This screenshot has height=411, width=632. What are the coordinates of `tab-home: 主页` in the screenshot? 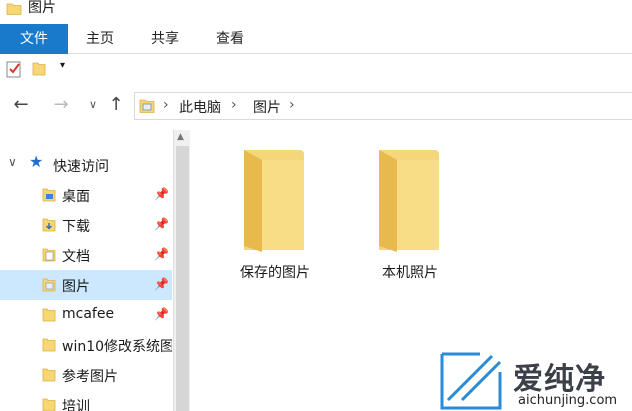 It's located at (100, 39).